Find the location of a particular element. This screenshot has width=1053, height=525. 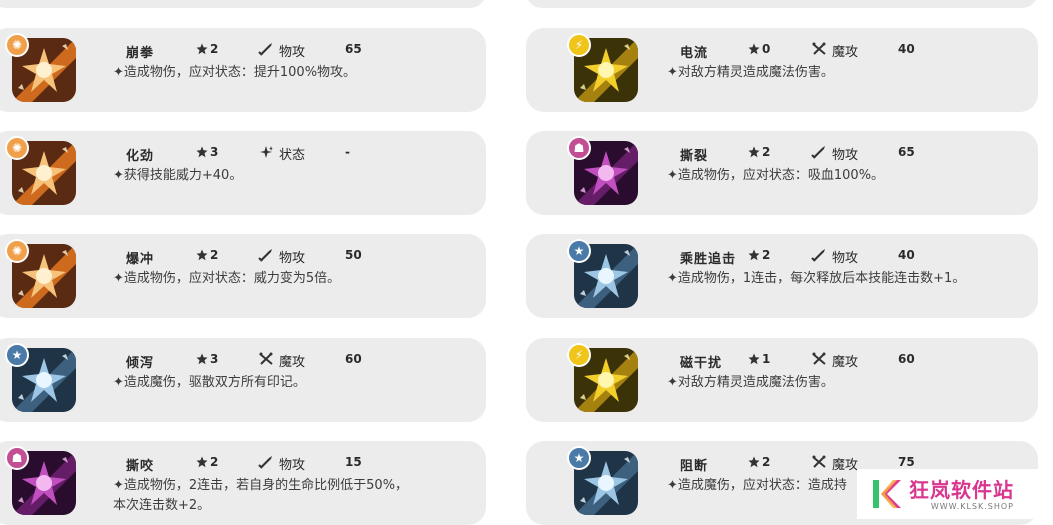

skill-name: 阻断 is located at coordinates (694, 466).